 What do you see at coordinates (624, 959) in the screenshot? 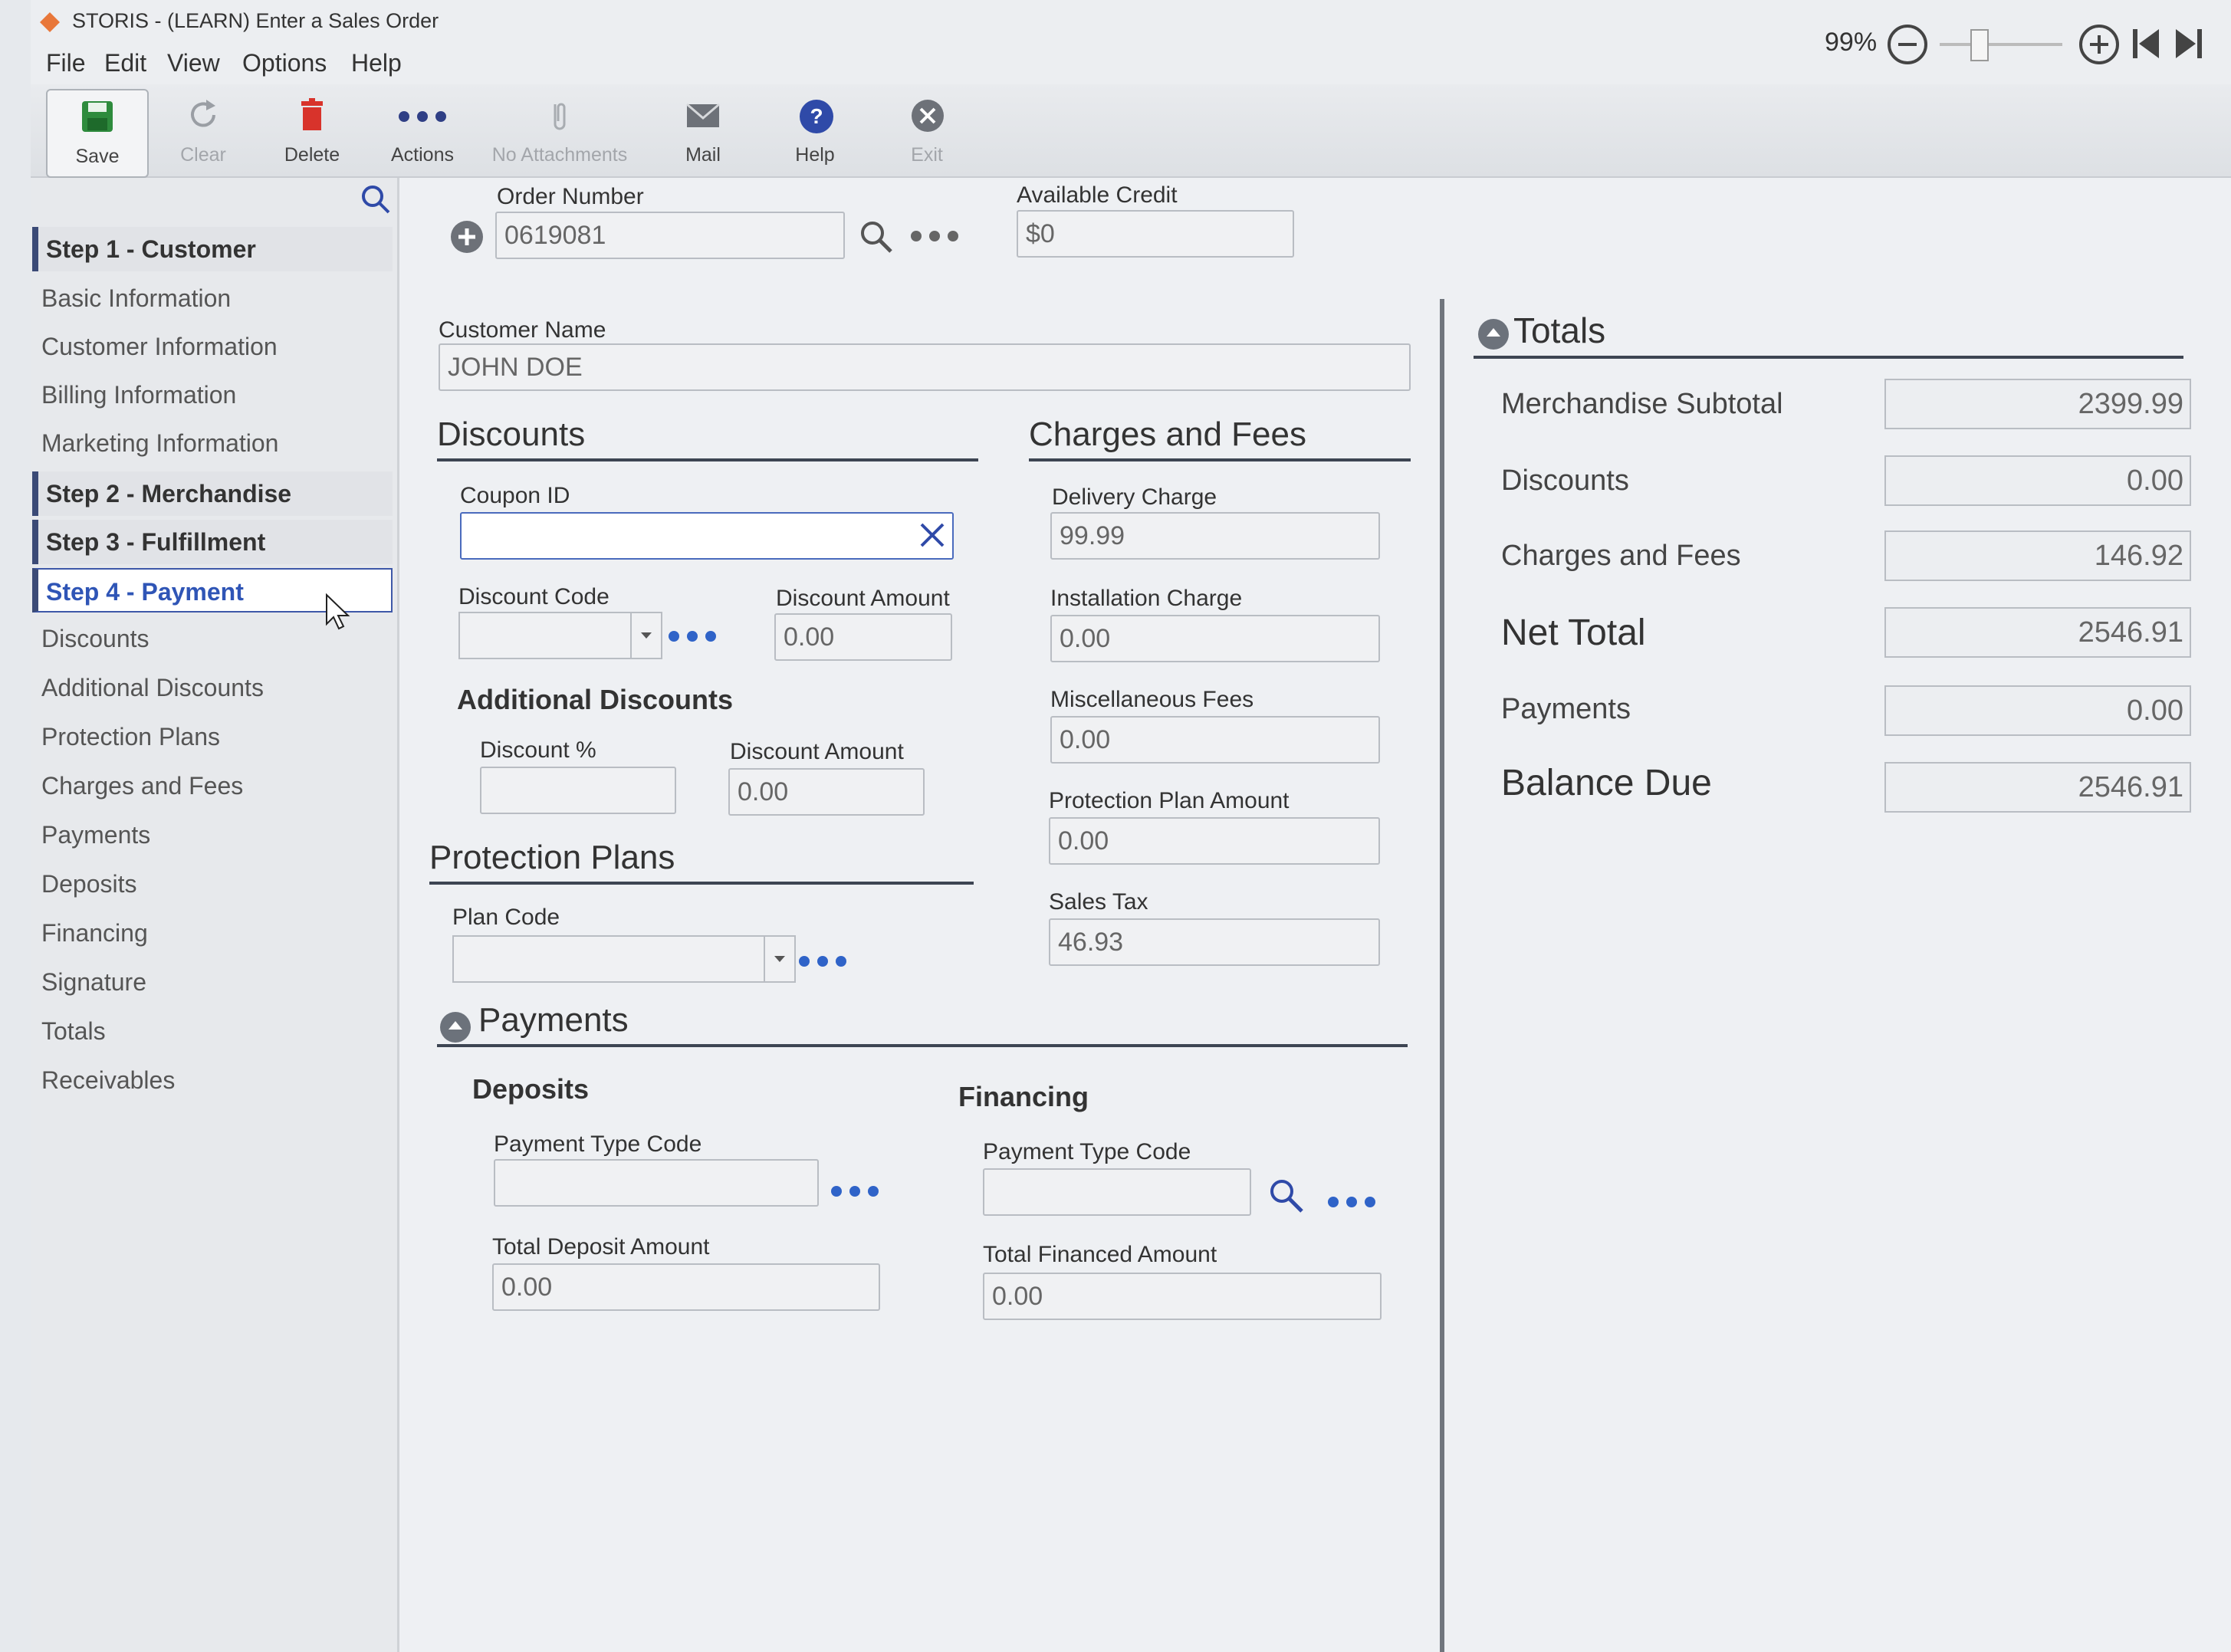
I see `plan-code-dropdown` at bounding box center [624, 959].